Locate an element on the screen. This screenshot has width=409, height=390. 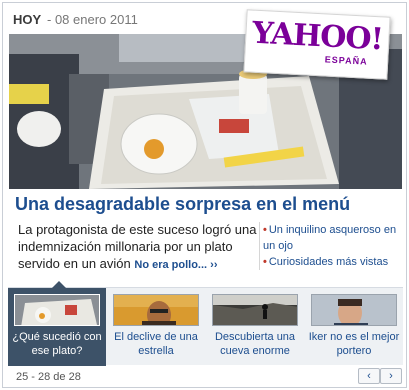
thumbnail-estrella: El declive de una estrella is located at coordinates (156, 327).